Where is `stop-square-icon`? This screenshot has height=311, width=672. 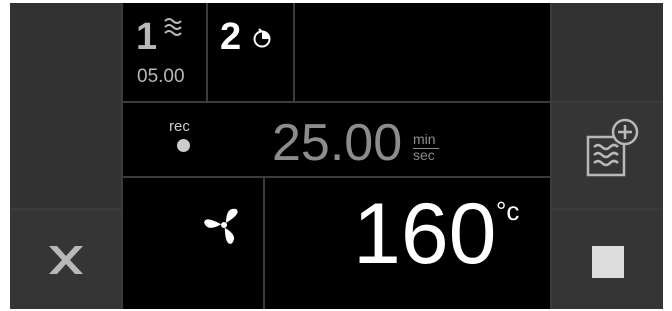 stop-square-icon is located at coordinates (608, 262).